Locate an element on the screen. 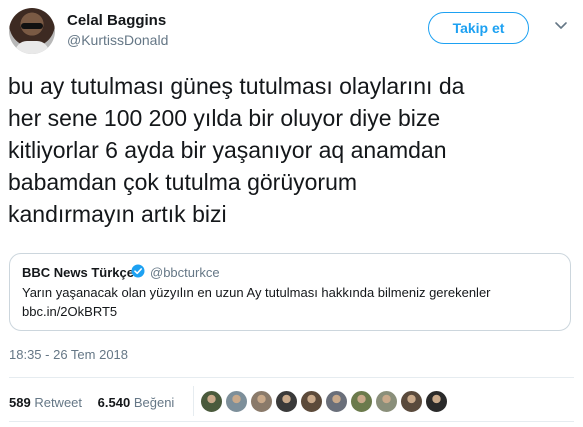  stats-separator is located at coordinates (193, 401).